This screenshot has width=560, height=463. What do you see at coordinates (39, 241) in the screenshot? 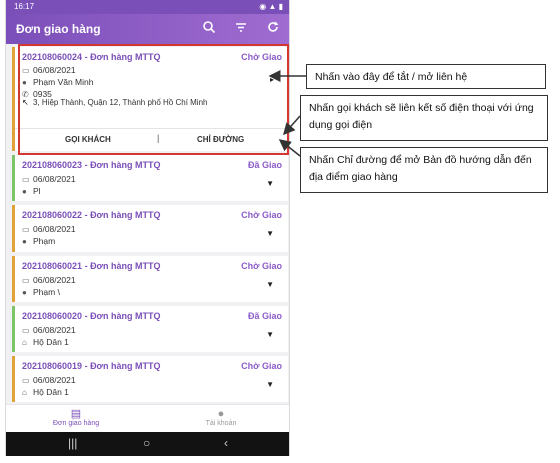
I see `order-customer: ● Phạm` at bounding box center [39, 241].